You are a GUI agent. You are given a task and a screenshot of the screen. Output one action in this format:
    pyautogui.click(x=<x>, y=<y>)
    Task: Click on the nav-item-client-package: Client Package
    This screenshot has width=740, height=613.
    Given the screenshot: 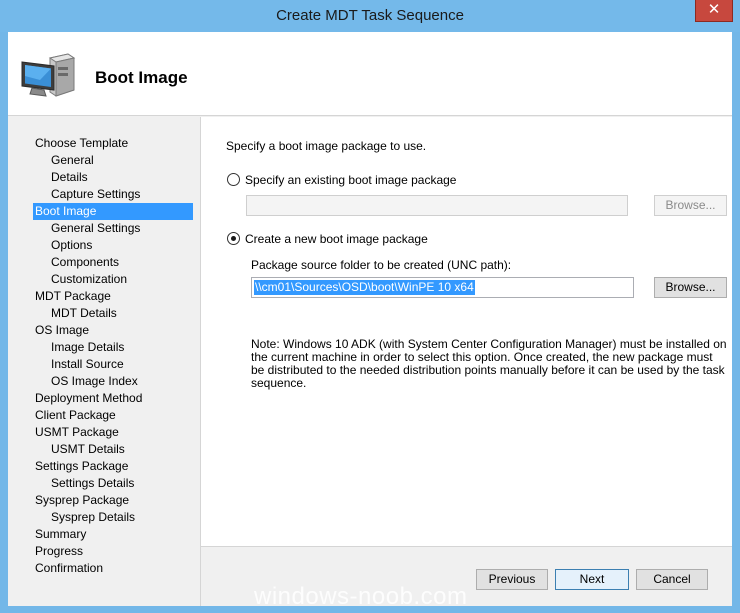 What is the action you would take?
    pyautogui.click(x=74, y=415)
    